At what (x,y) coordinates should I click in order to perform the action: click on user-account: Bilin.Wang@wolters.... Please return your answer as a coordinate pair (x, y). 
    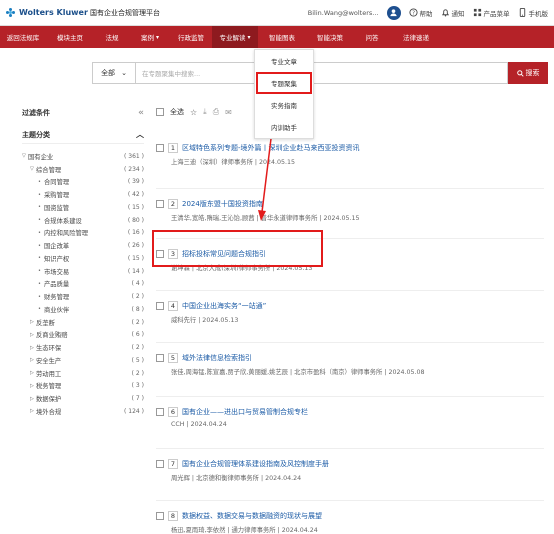
    Looking at the image, I should click on (343, 13).